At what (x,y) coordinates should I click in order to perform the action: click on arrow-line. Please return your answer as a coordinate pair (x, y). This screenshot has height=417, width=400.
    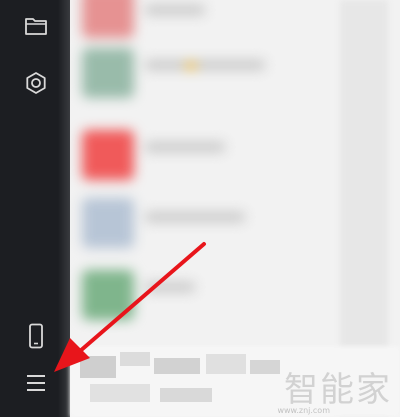
    Looking at the image, I should click on (138, 301).